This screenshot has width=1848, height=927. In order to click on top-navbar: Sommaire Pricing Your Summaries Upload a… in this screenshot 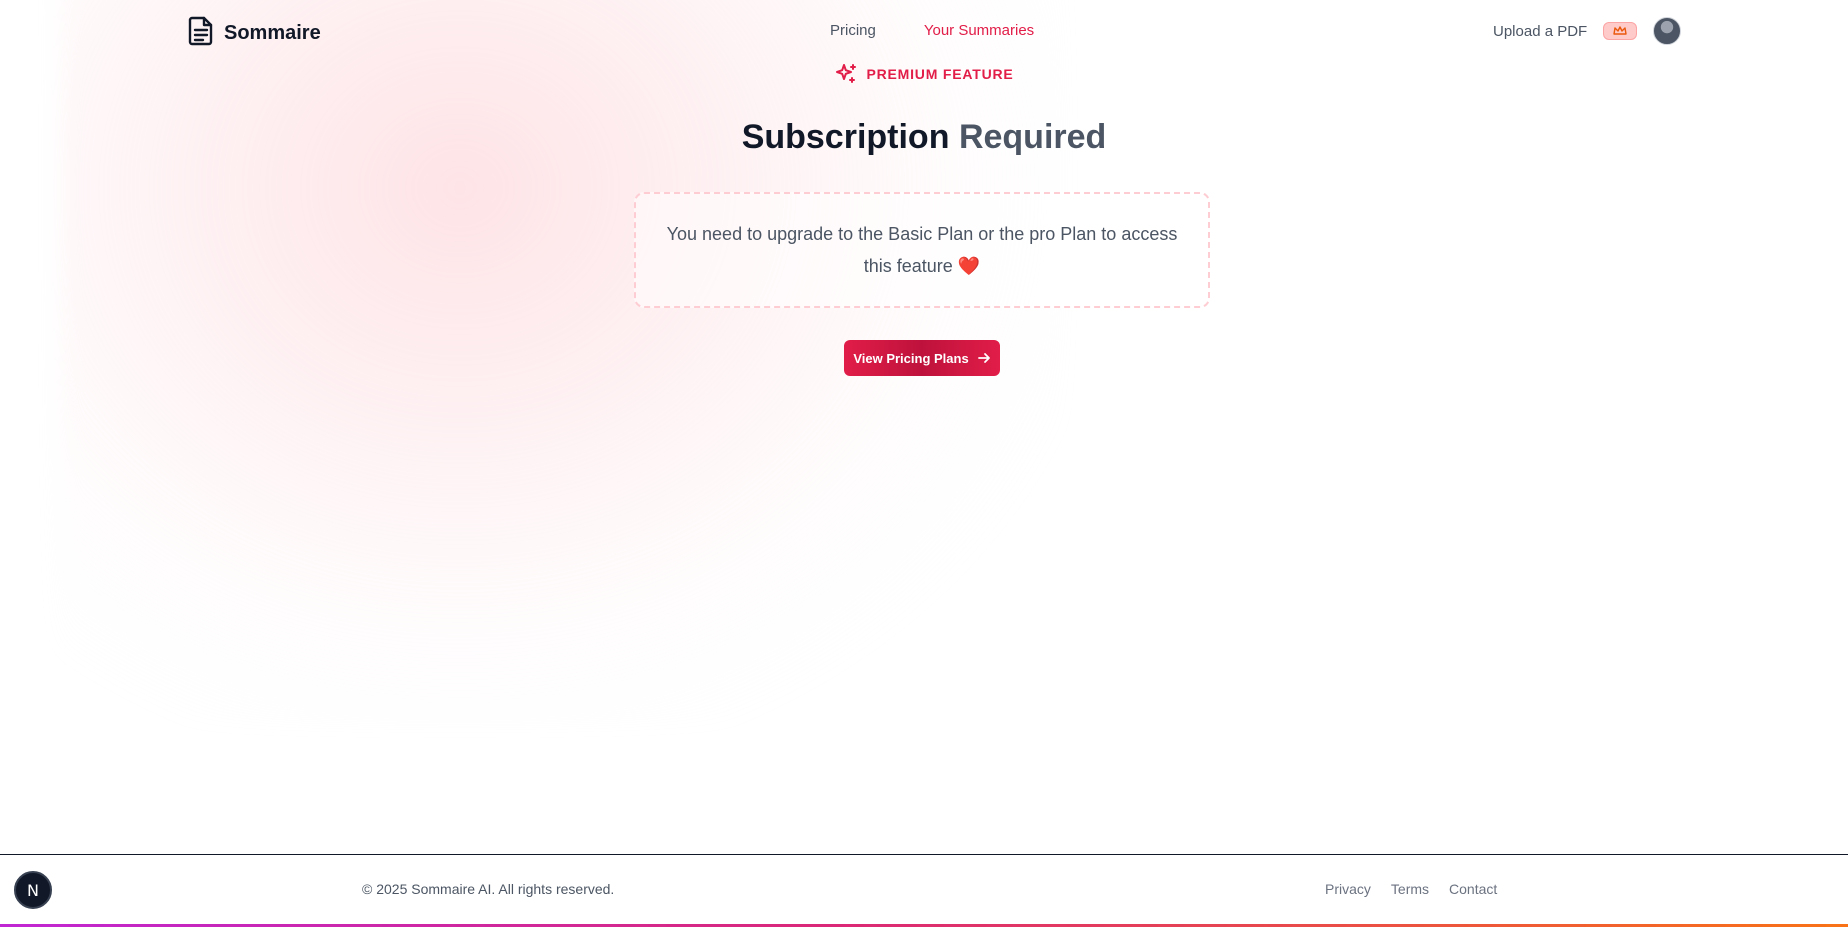, I will do `click(924, 32)`.